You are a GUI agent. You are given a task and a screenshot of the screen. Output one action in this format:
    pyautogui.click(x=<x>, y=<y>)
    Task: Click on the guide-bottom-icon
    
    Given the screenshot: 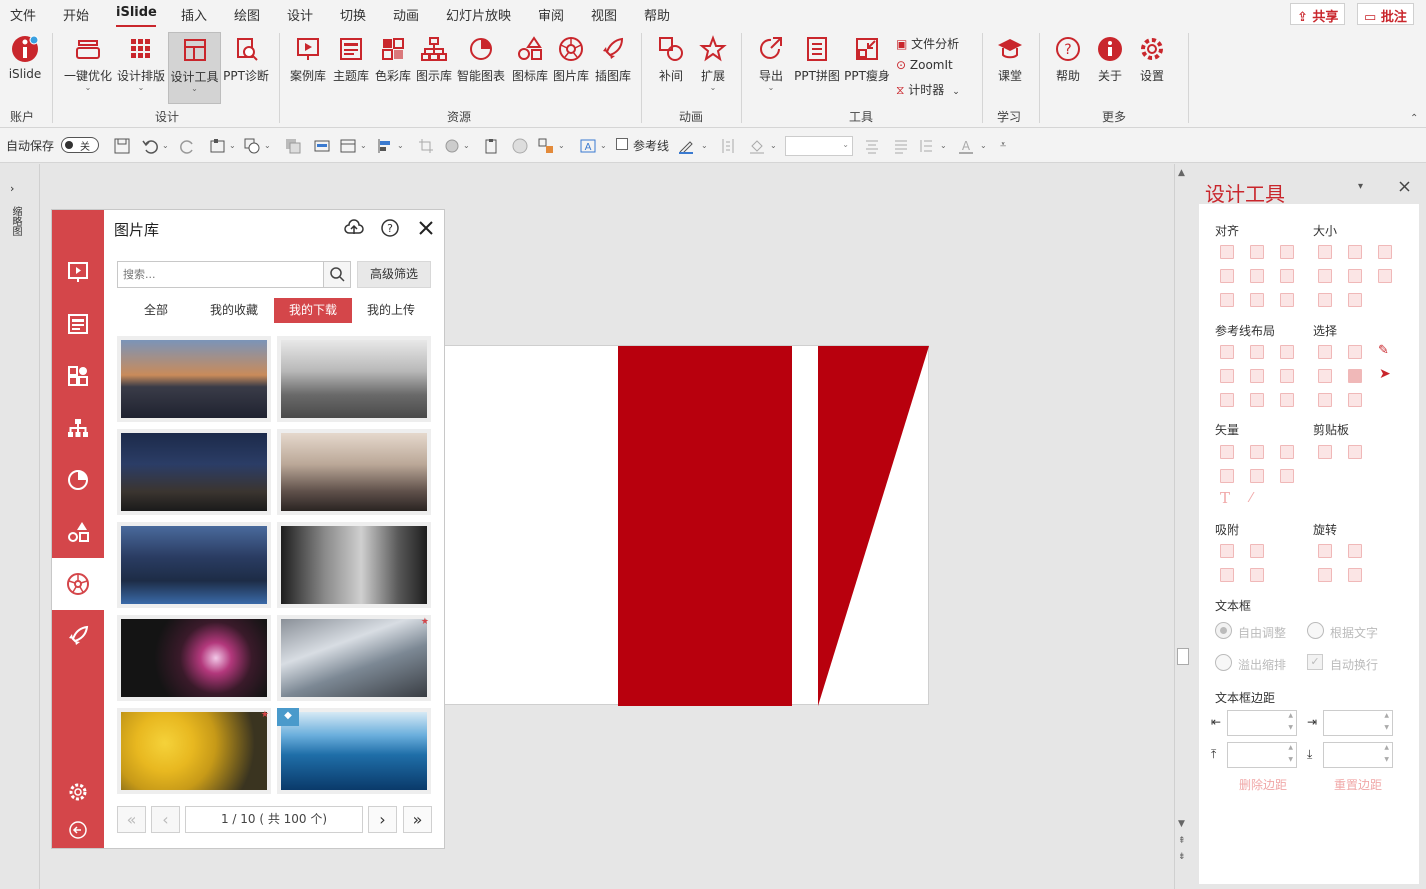 What is the action you would take?
    pyautogui.click(x=1287, y=376)
    